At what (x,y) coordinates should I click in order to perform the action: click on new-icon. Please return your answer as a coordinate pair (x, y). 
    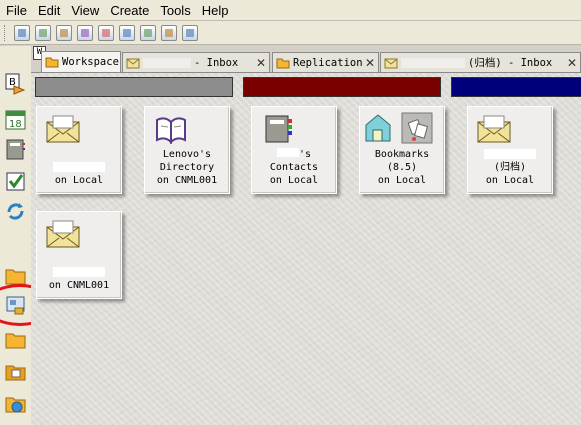
    Looking at the image, I should click on (22, 32).